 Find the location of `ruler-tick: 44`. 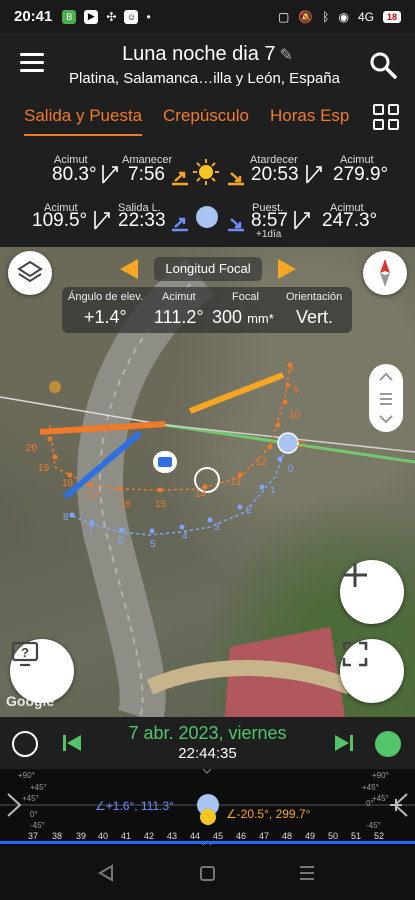

ruler-tick: 44 is located at coordinates (195, 836).